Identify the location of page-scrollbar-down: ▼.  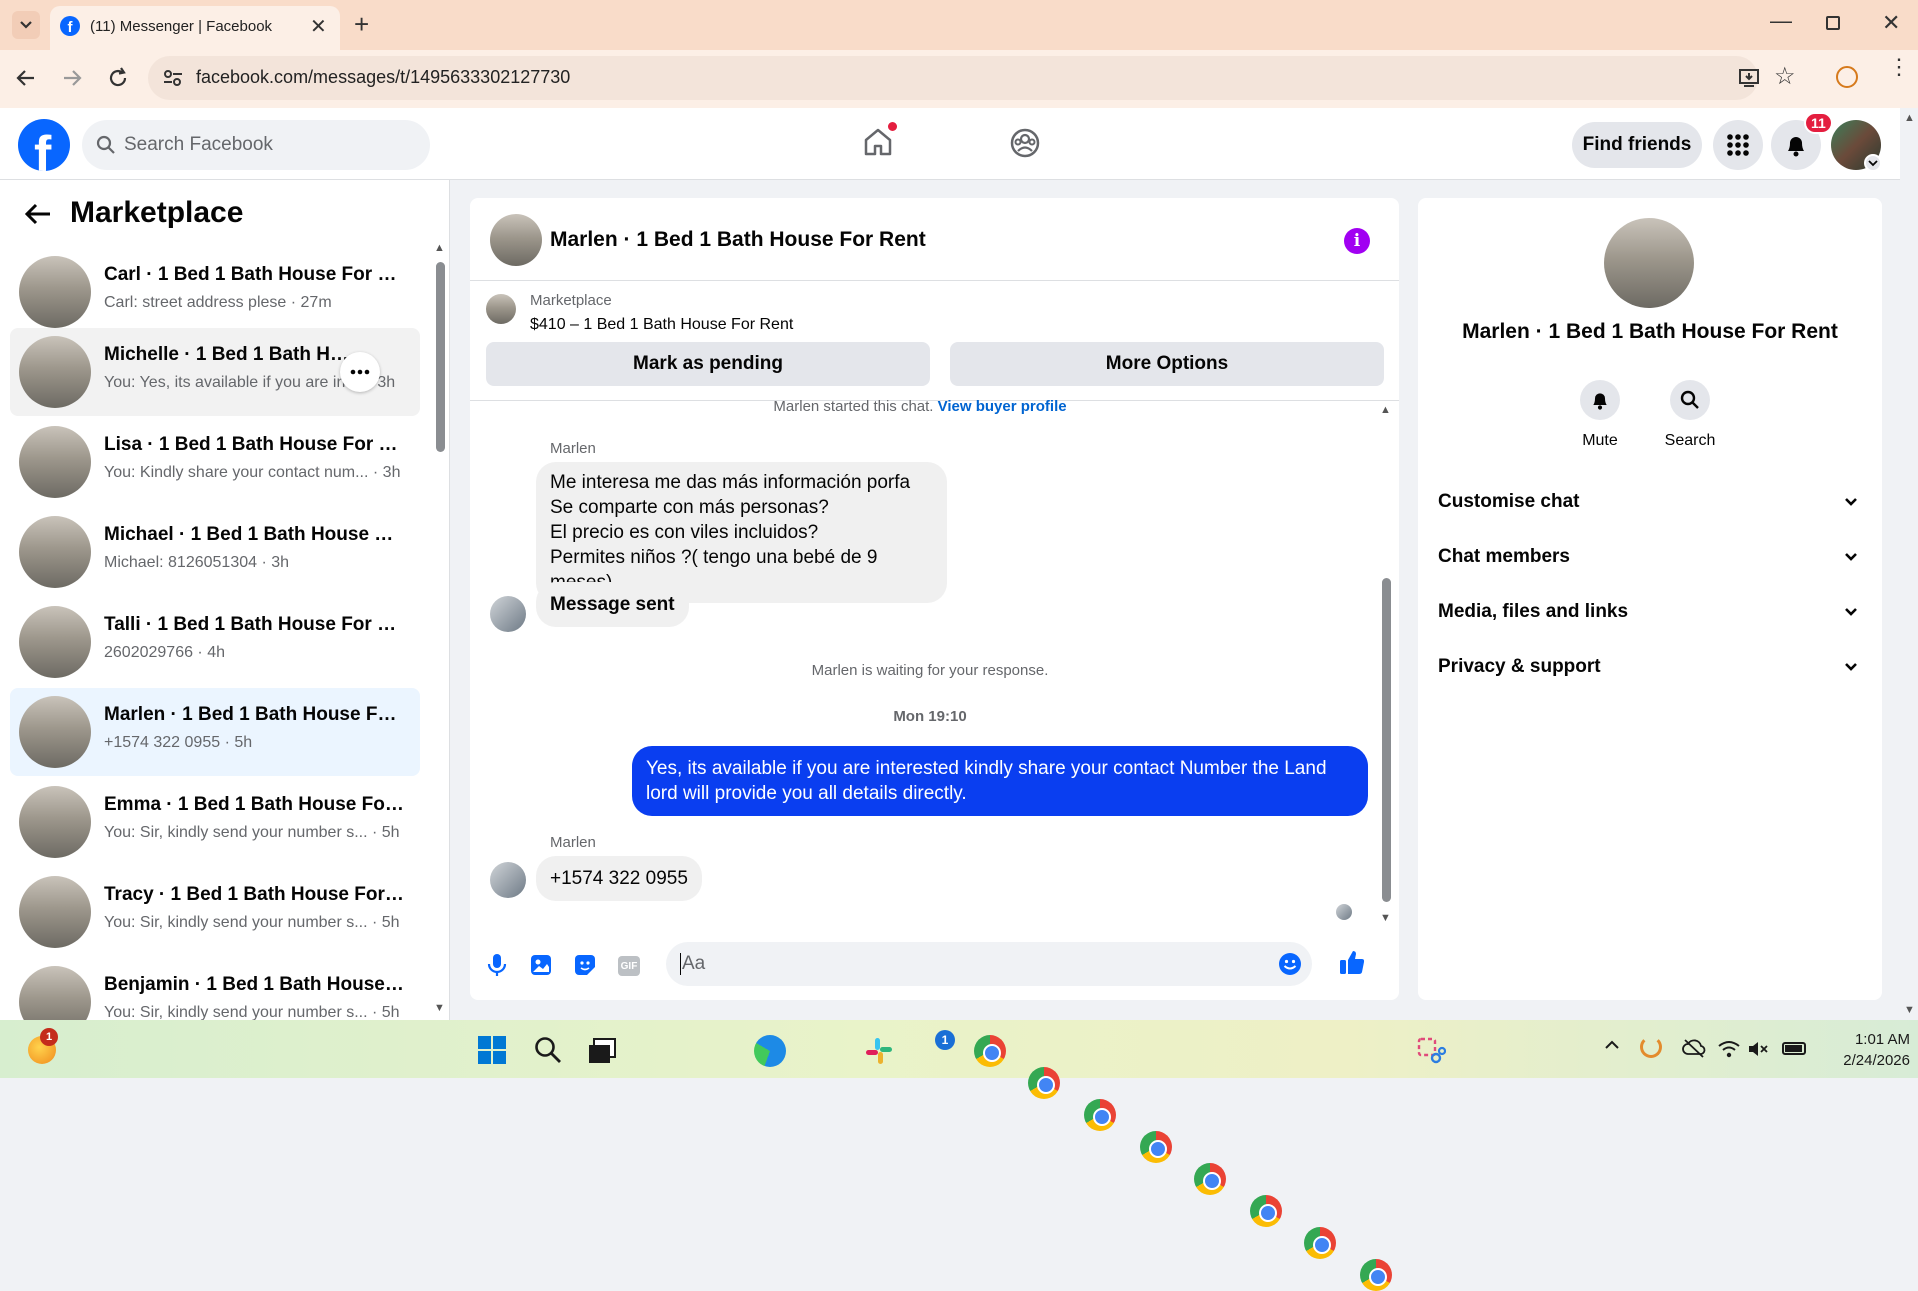
(1909, 1010).